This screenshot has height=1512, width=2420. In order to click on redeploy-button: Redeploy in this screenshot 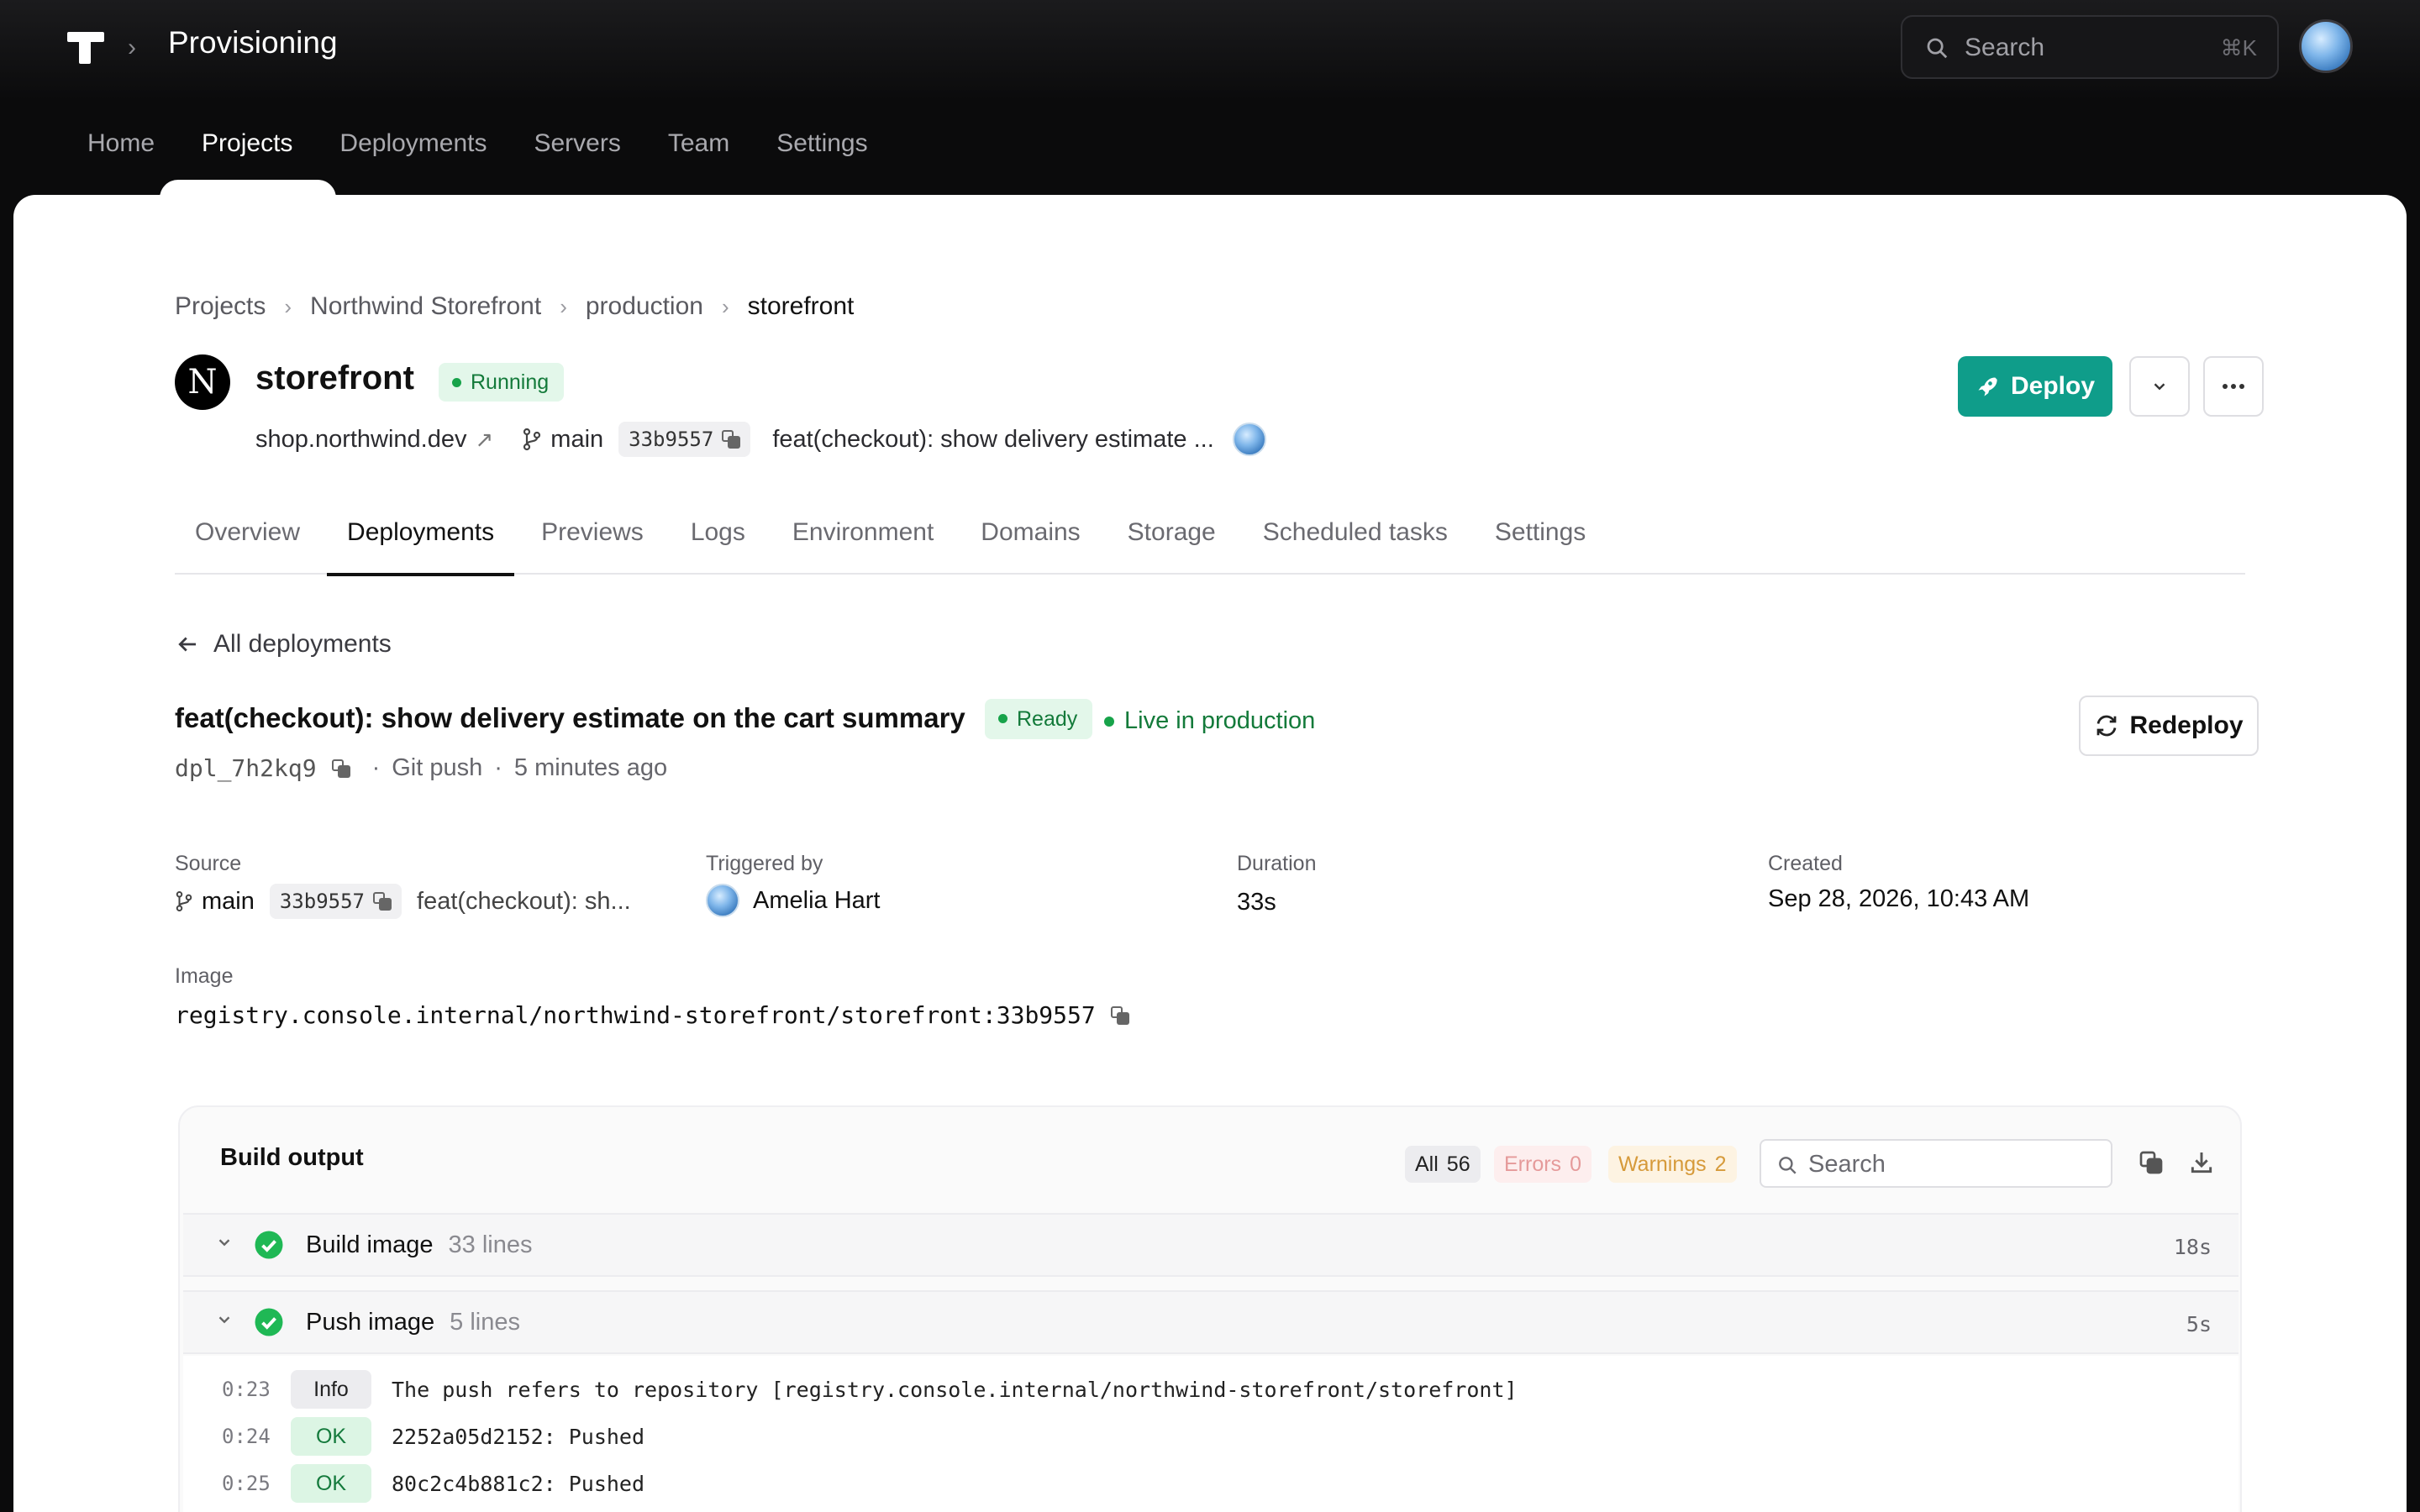, I will do `click(2169, 726)`.